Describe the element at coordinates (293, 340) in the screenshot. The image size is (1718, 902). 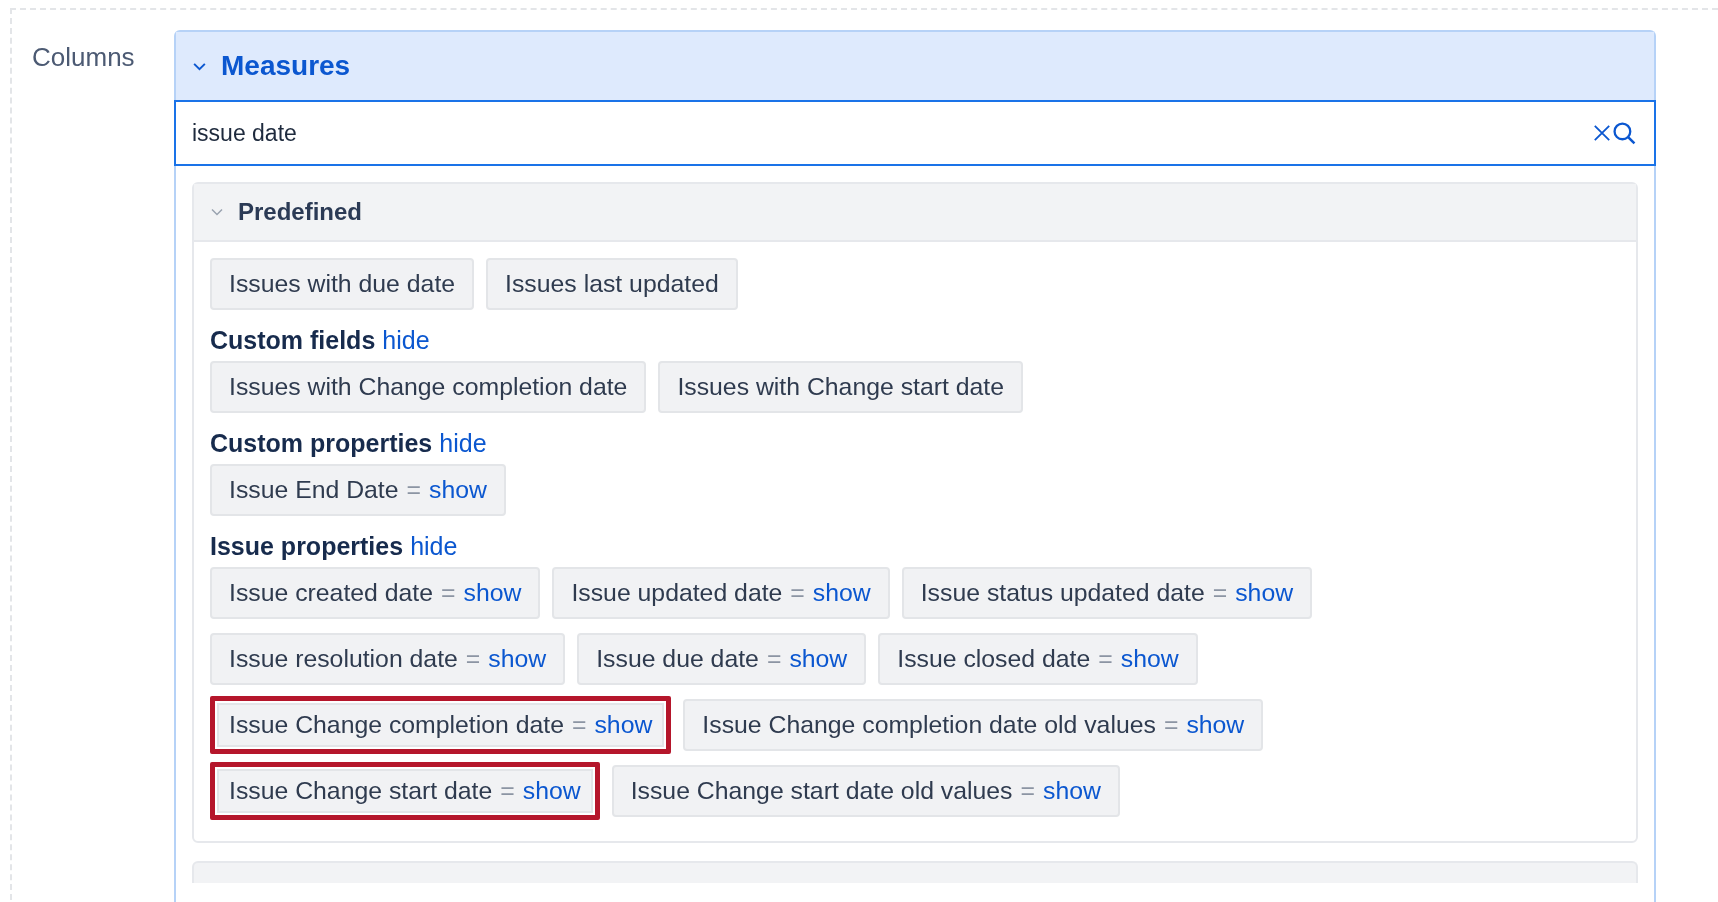
I see `section-heading: Custom fields` at that location.